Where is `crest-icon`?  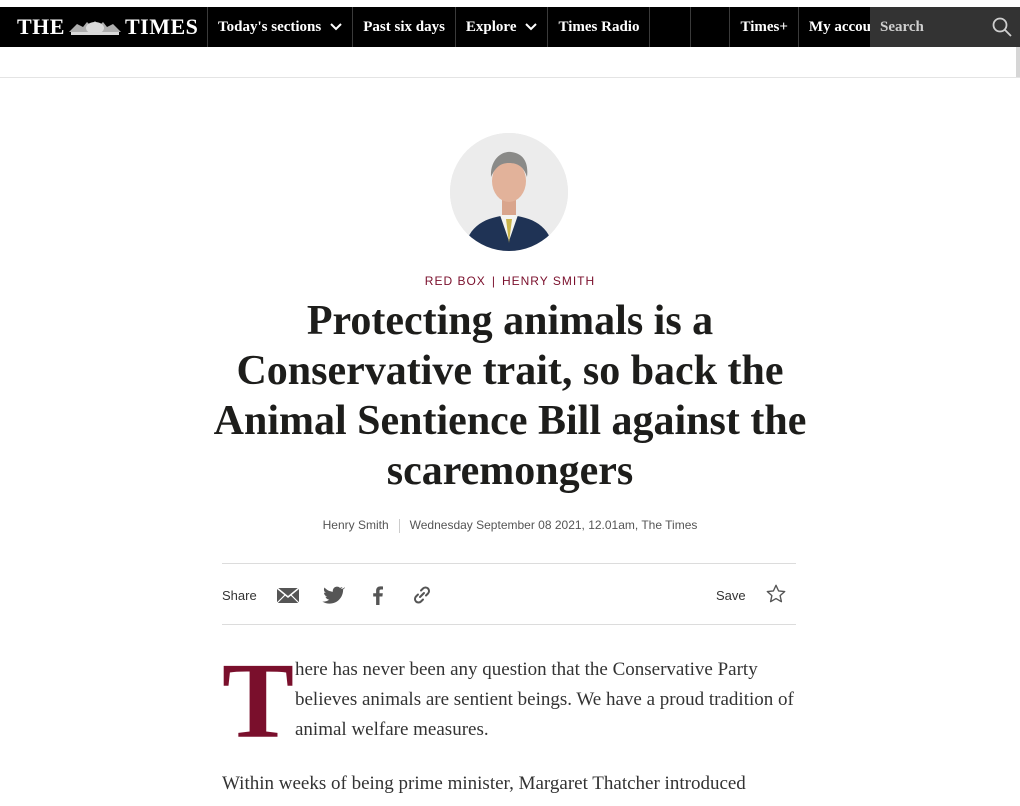
crest-icon is located at coordinates (94, 28).